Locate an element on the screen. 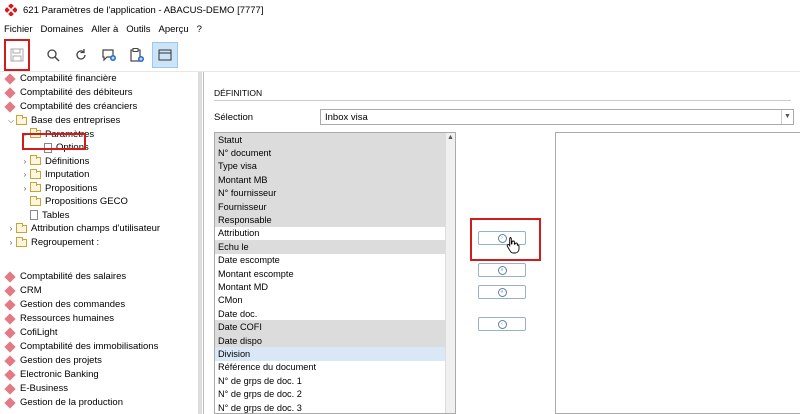  tree-item: › Définitions is located at coordinates (44, 162).